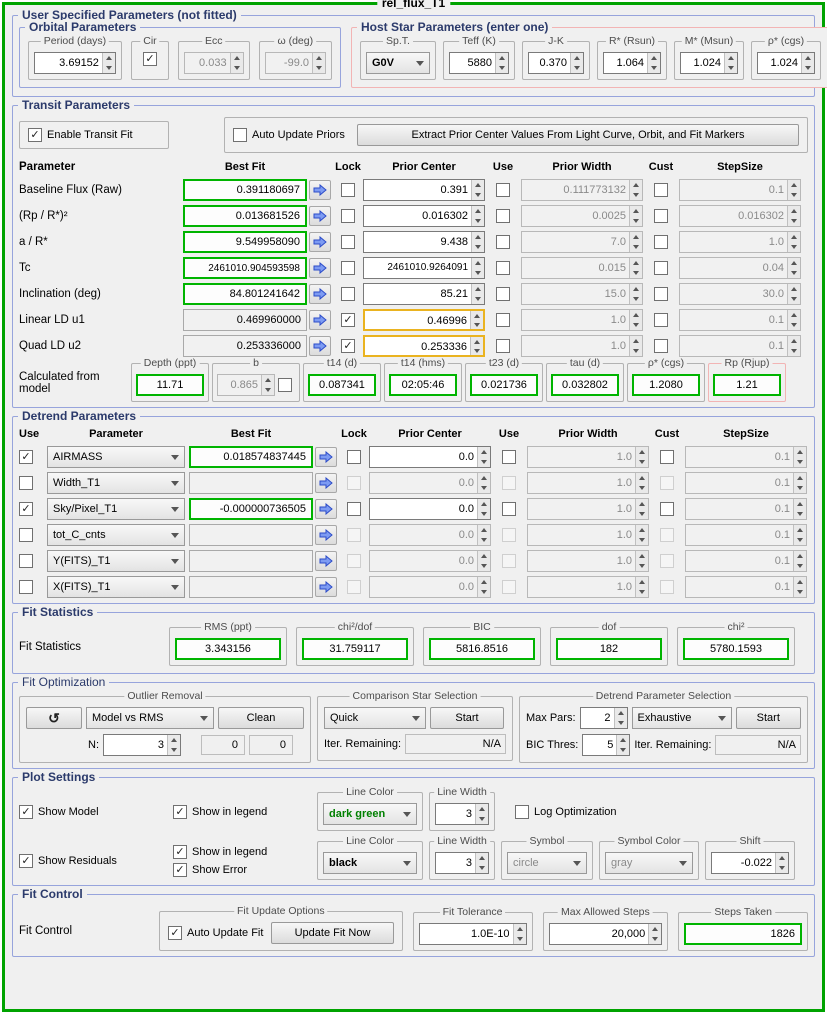  What do you see at coordinates (750, 863) in the screenshot?
I see `shift-input: -0.022` at bounding box center [750, 863].